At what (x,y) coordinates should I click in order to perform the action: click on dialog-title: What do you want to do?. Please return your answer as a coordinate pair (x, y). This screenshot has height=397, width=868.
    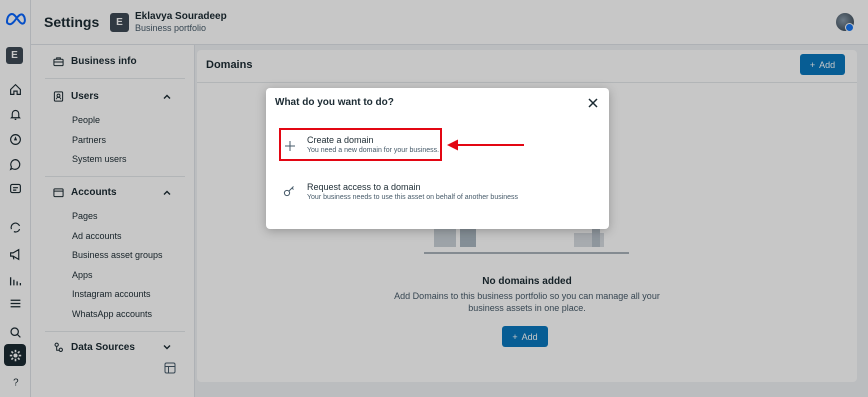
    Looking at the image, I should click on (334, 102).